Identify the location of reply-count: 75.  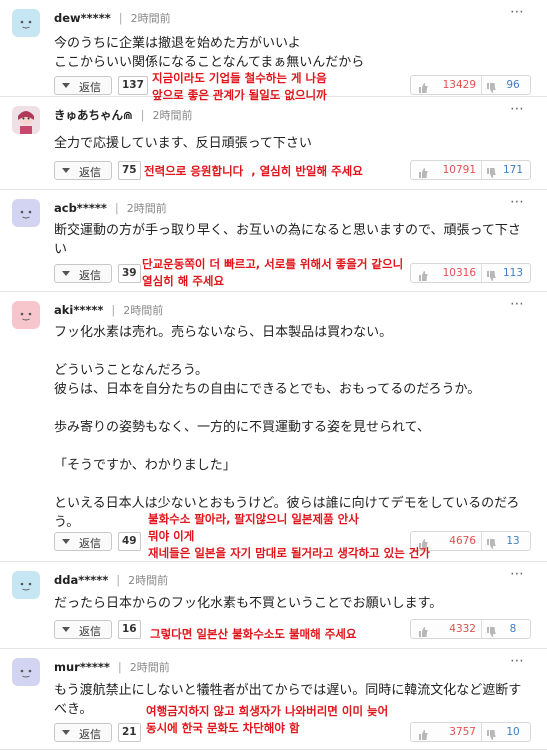
(129, 170).